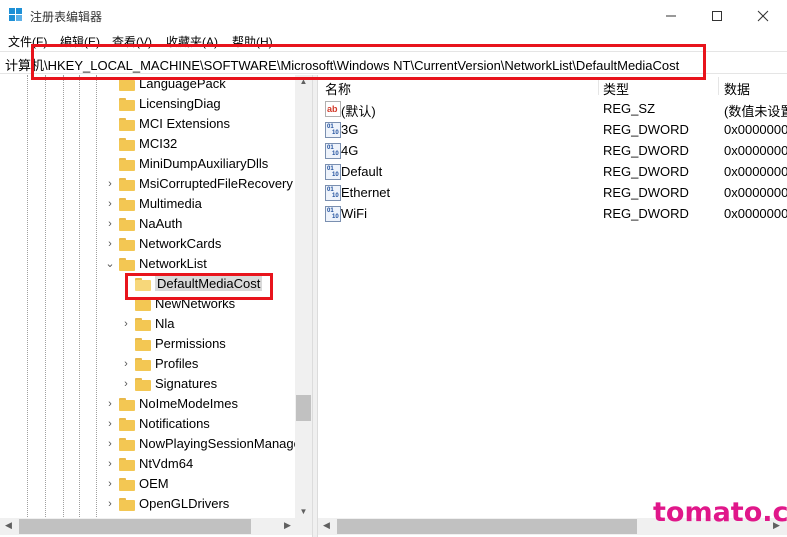 The image size is (787, 537). I want to click on scroll-right-icon: ▶, so click(287, 525).